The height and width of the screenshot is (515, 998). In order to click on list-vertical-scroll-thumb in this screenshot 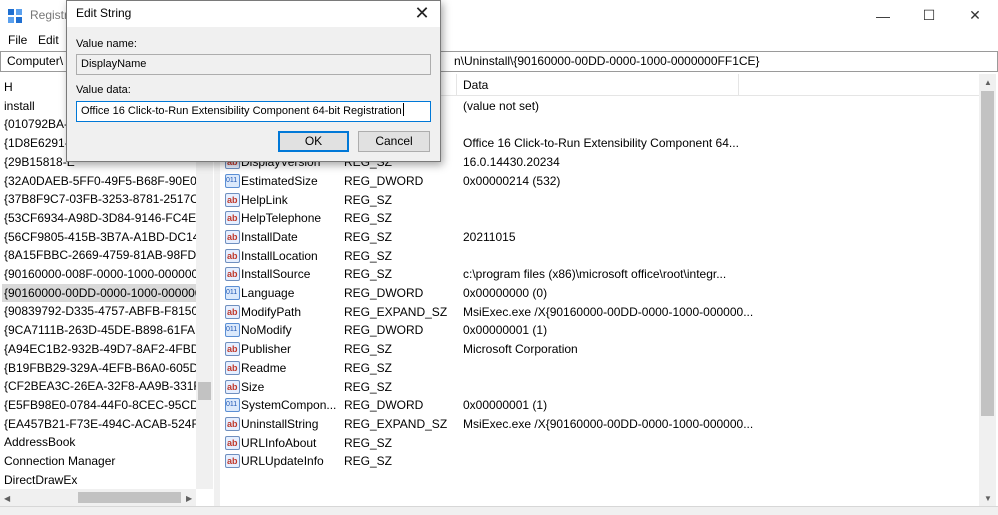, I will do `click(987, 253)`.